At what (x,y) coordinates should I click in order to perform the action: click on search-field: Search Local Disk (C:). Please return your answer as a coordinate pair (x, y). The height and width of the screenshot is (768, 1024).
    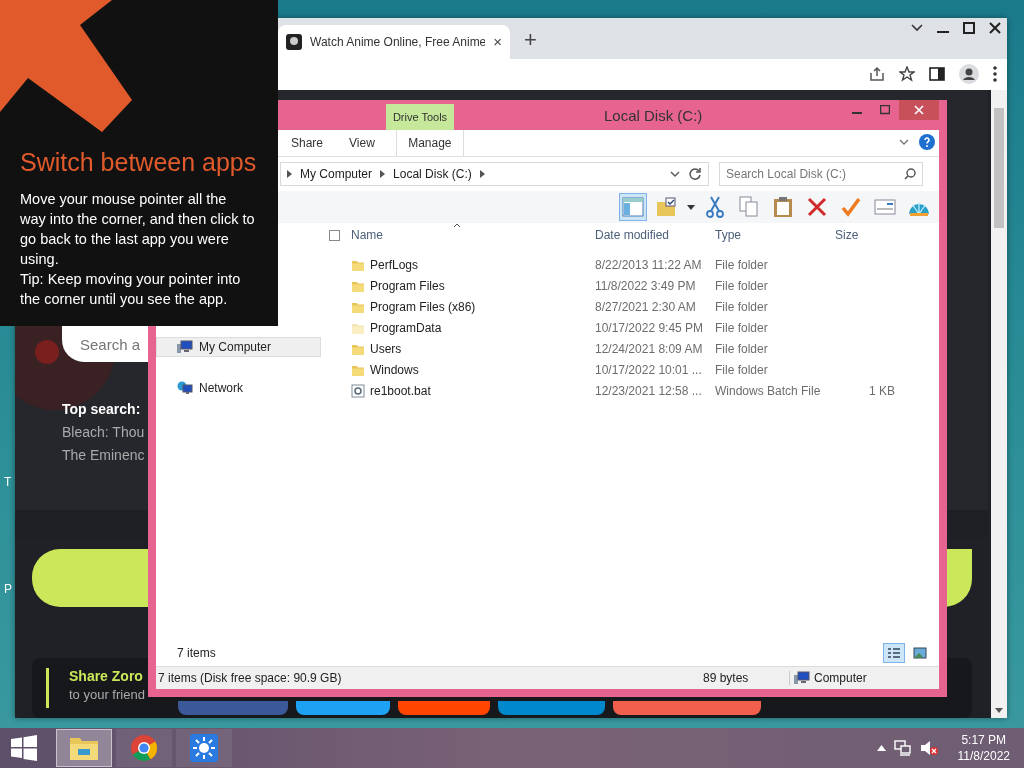
    Looking at the image, I should click on (821, 174).